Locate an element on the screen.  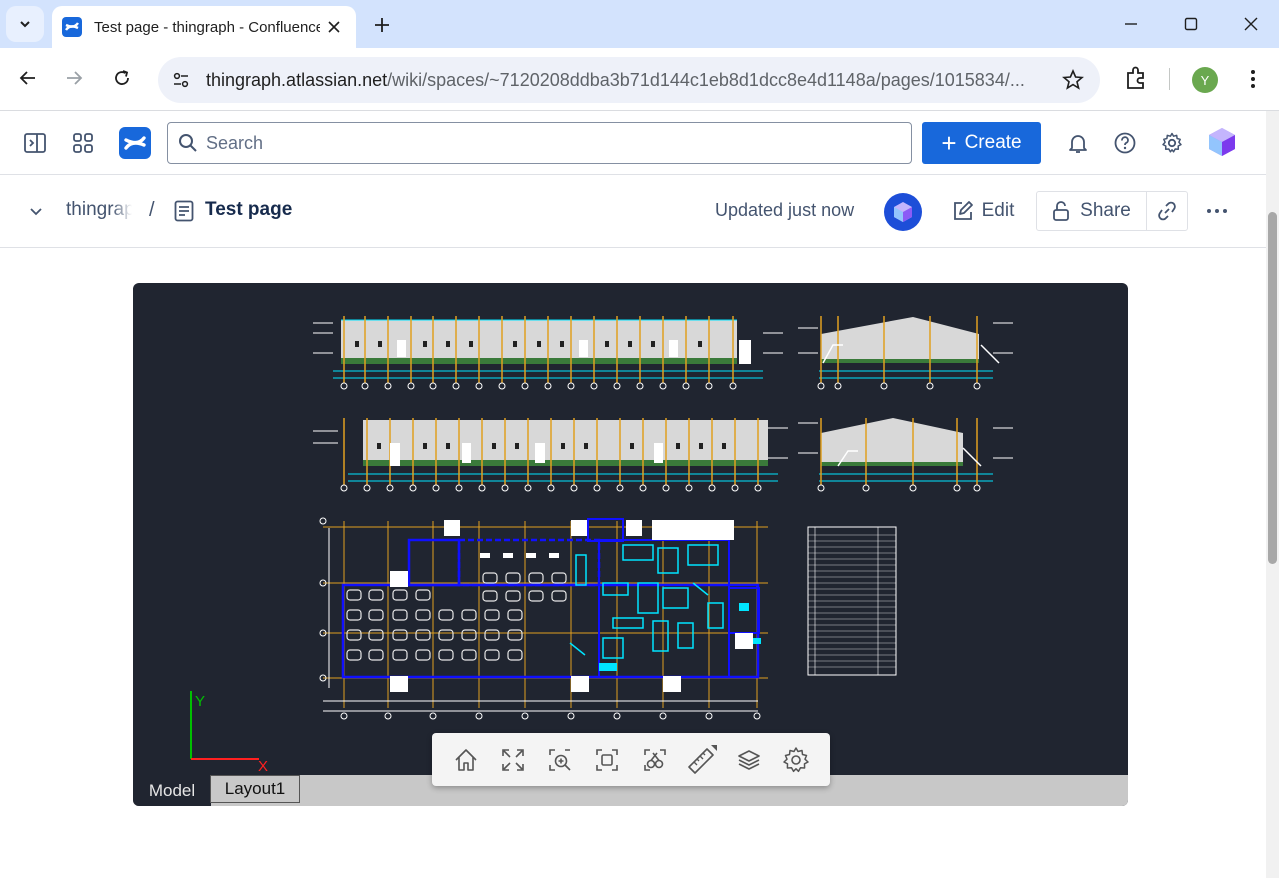
axis-y-label: Y is located at coordinates (200, 701).